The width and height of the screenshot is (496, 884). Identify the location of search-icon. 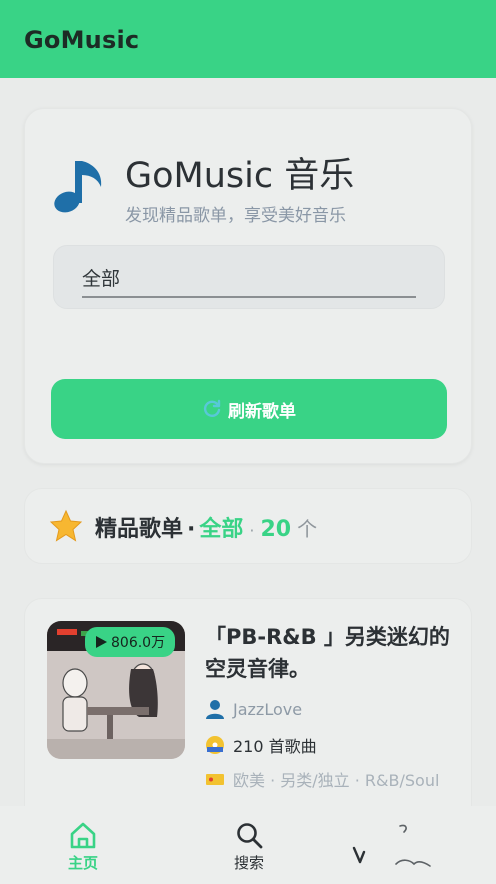
(250, 836).